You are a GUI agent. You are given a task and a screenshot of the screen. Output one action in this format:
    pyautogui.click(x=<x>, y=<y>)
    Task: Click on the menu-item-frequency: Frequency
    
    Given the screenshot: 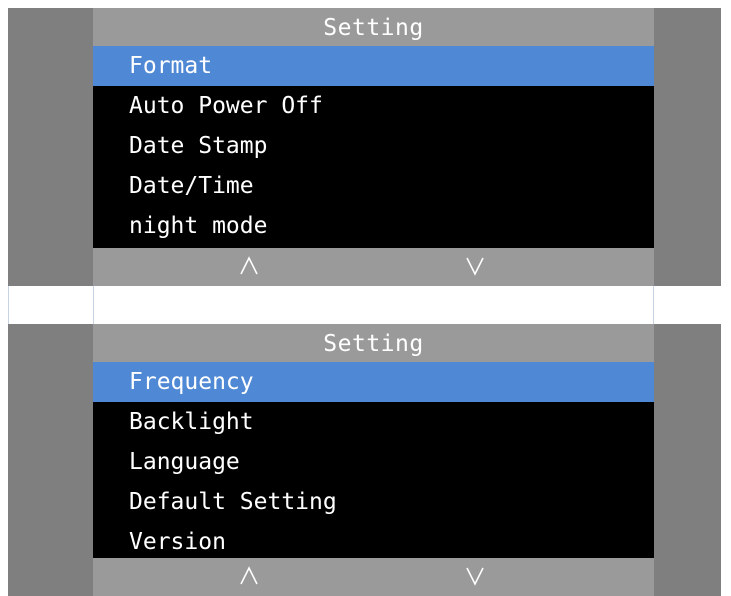 What is the action you would take?
    pyautogui.click(x=373, y=382)
    